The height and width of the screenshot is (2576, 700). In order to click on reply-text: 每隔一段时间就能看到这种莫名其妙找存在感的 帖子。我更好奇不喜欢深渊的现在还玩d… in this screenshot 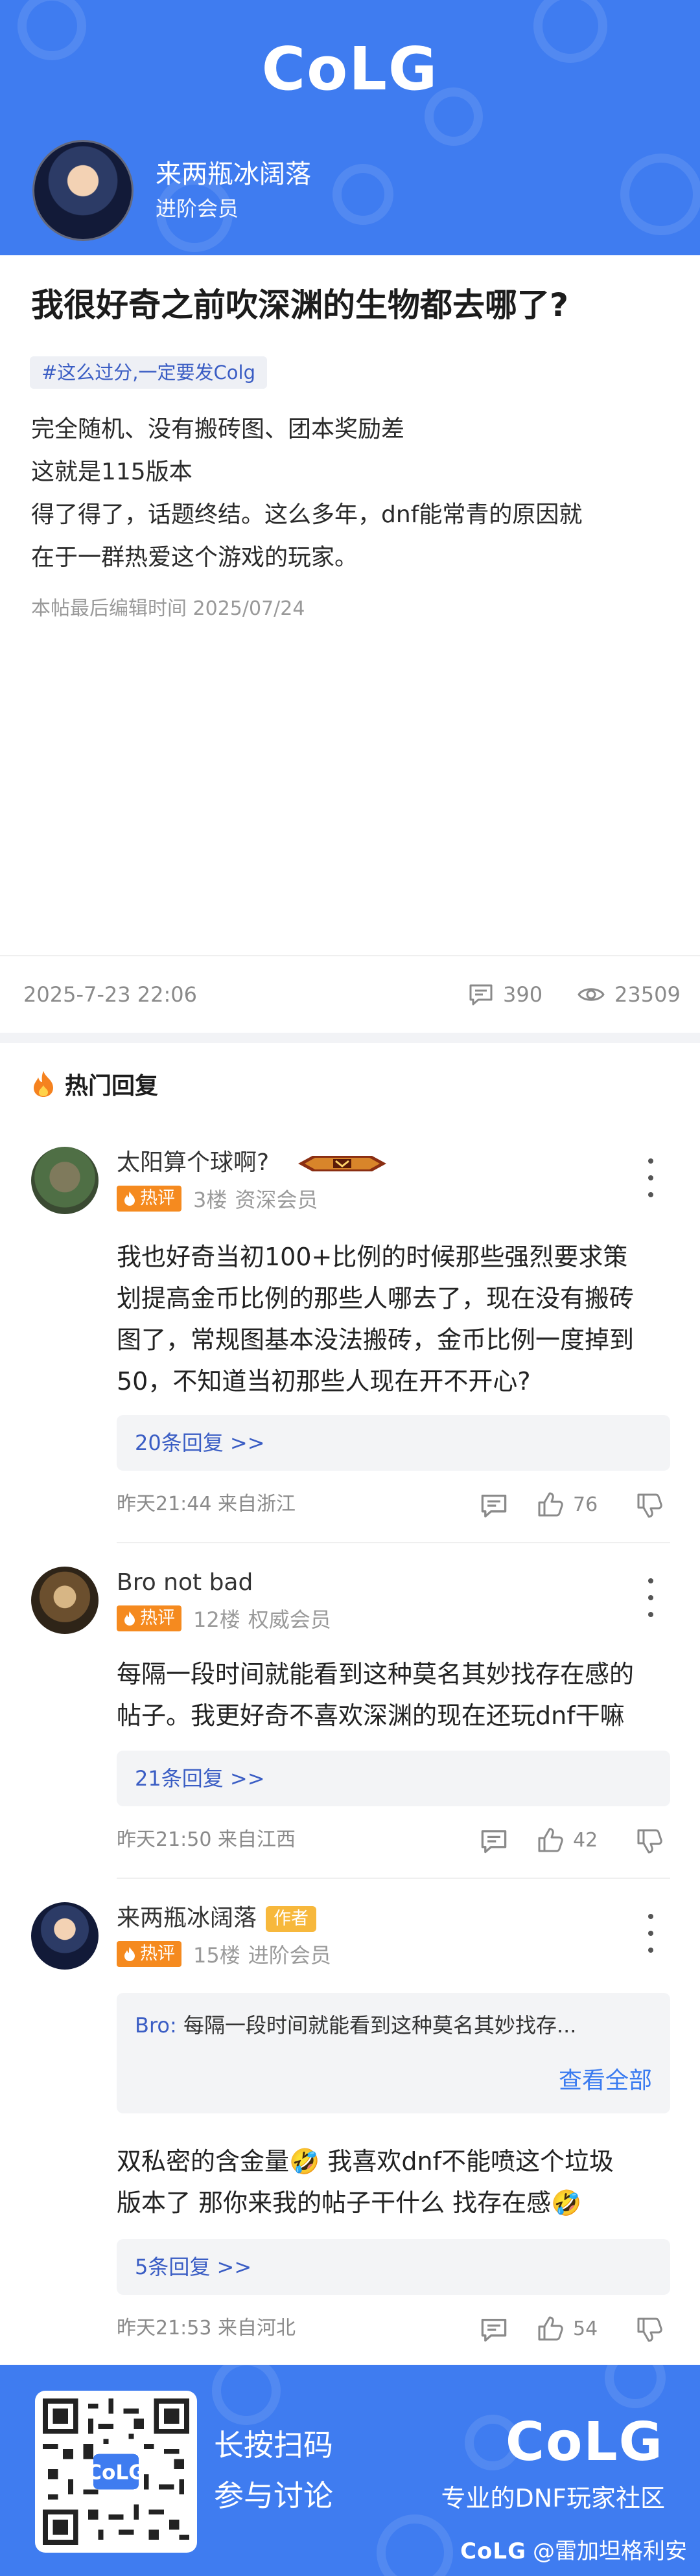, I will do `click(396, 1694)`.